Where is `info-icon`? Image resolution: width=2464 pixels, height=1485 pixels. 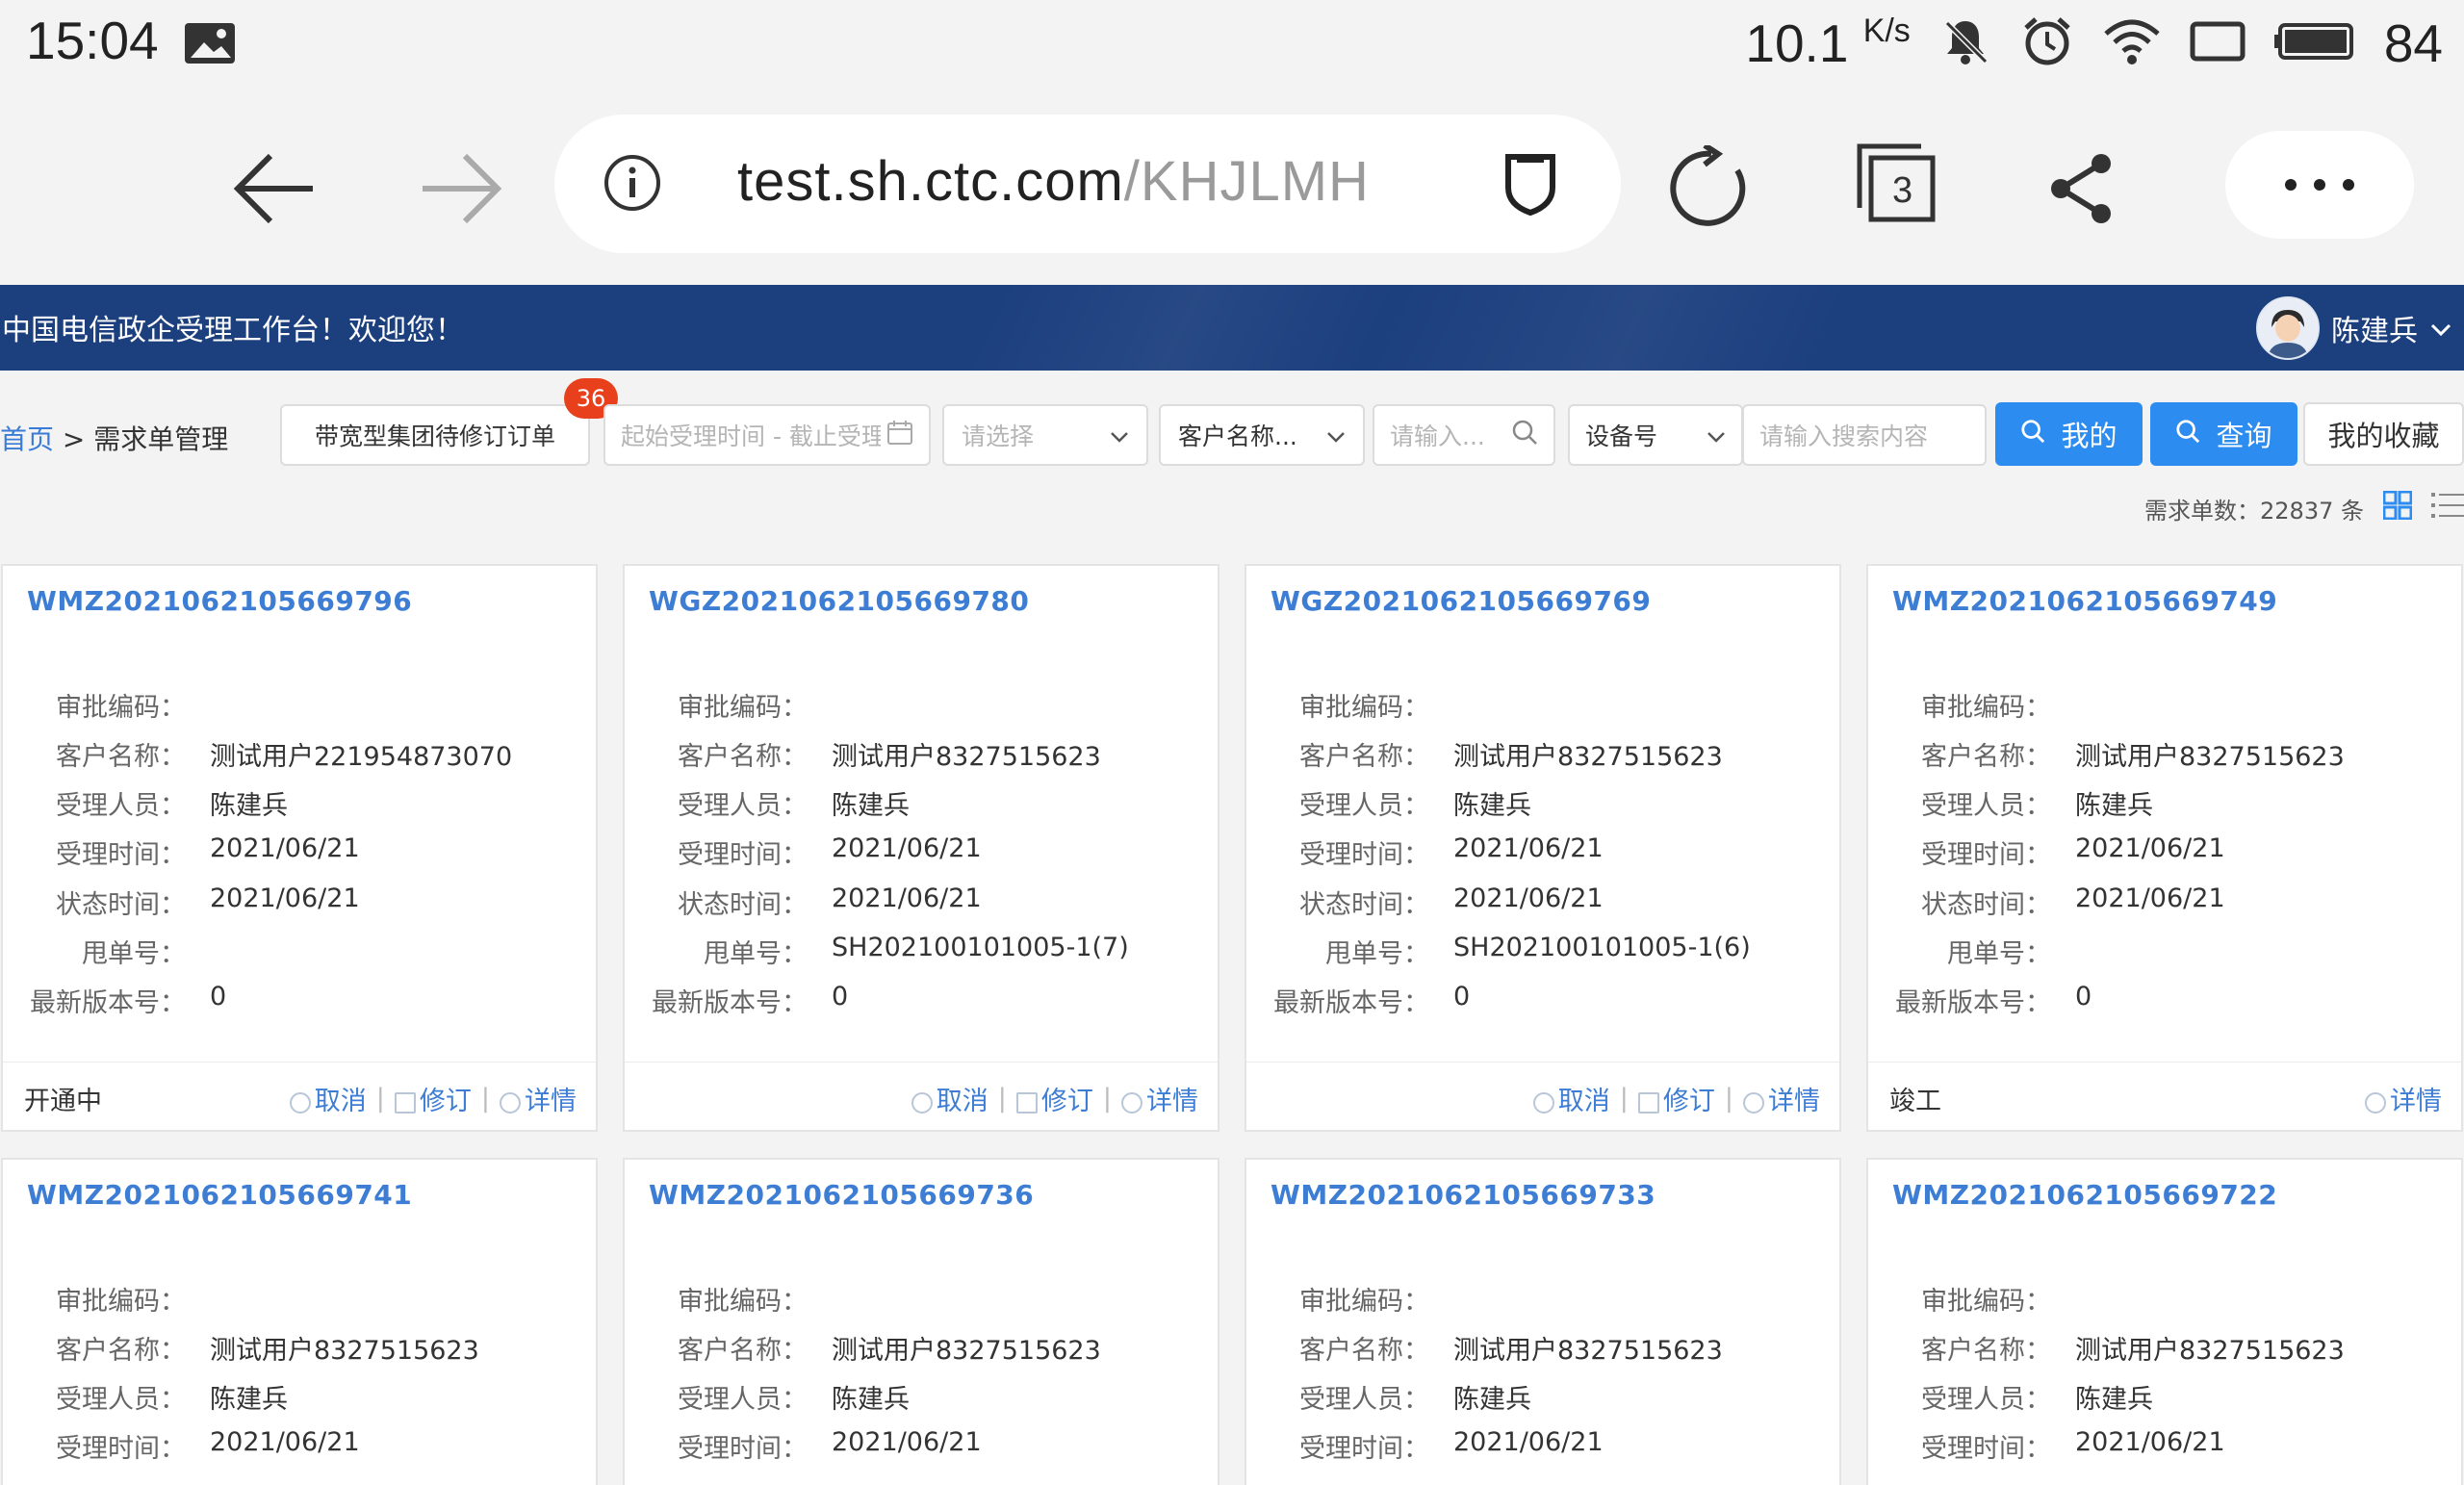
info-icon is located at coordinates (1131, 1102).